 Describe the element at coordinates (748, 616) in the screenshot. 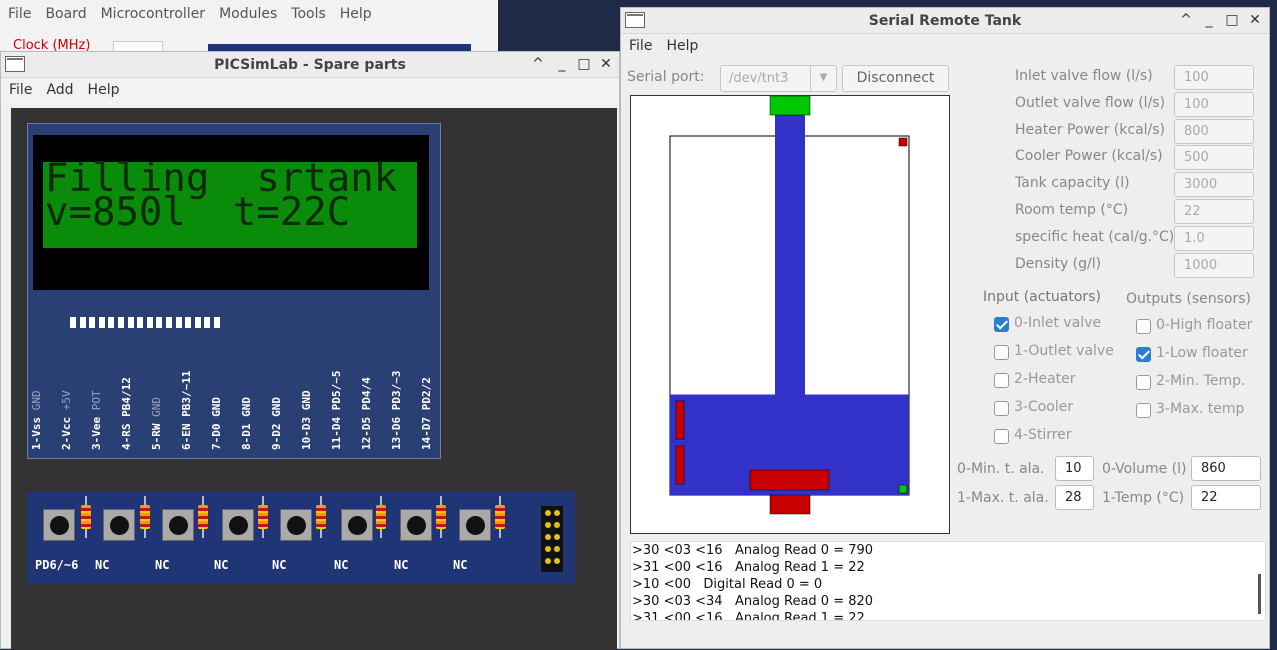

I see `log-line: >31 <00 <16 Analog Read 1 = 22` at that location.